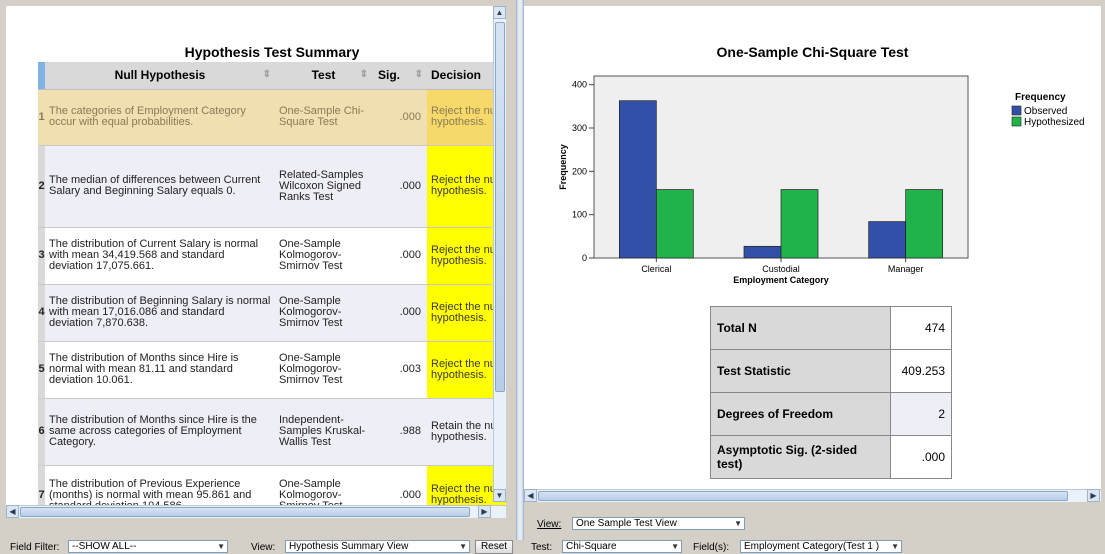 Image resolution: width=1105 pixels, height=554 pixels. What do you see at coordinates (272, 52) in the screenshot?
I see `hypothesis-summary-title: Hypothesis Test Summary` at bounding box center [272, 52].